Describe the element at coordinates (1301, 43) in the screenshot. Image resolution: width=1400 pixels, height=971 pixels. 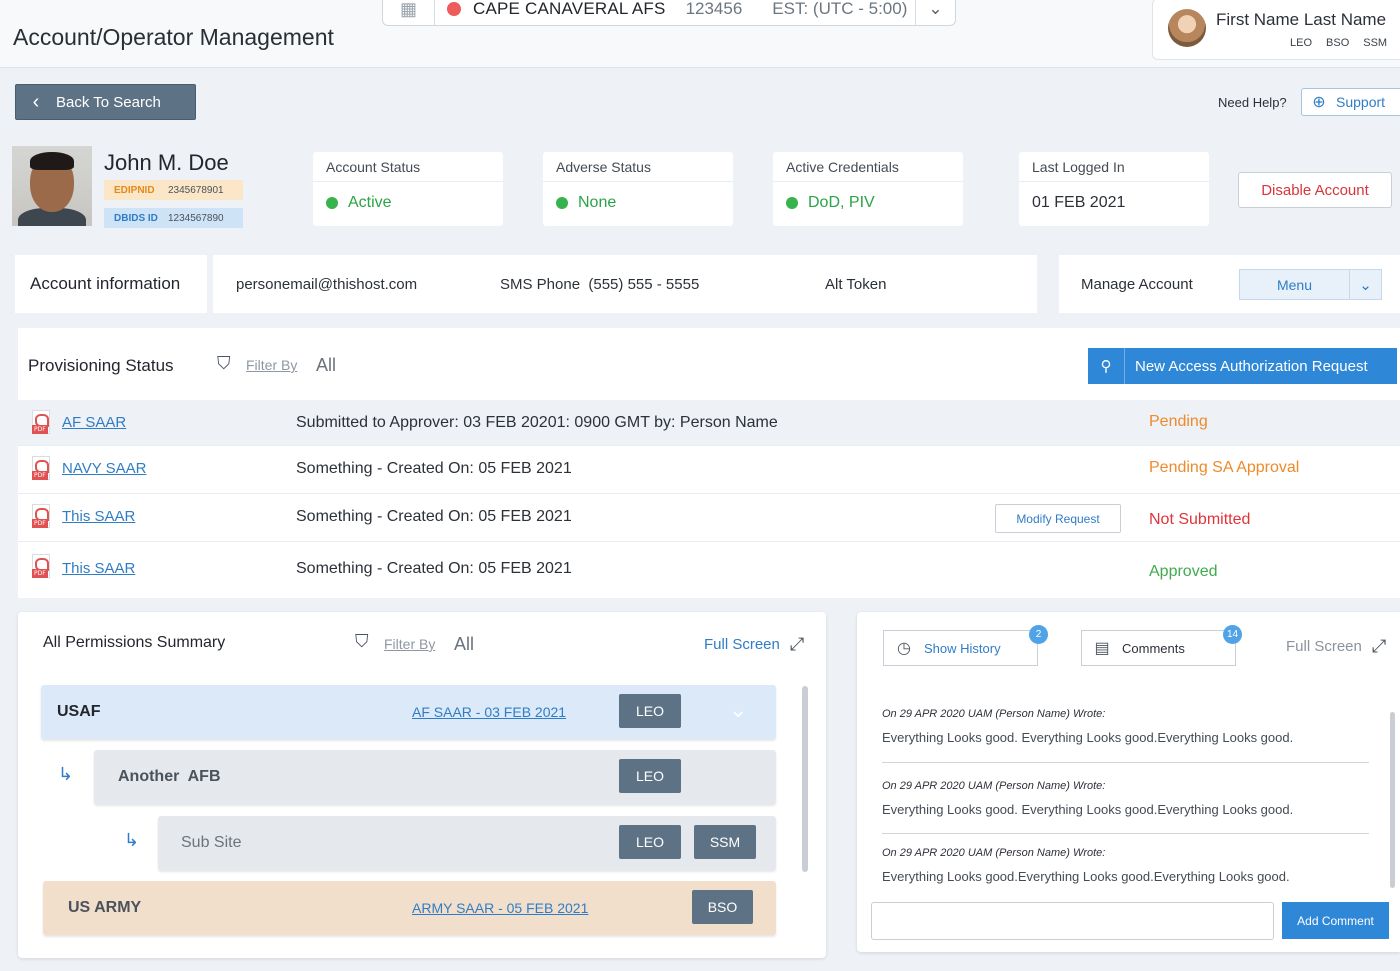
I see `user-role: LEO` at that location.